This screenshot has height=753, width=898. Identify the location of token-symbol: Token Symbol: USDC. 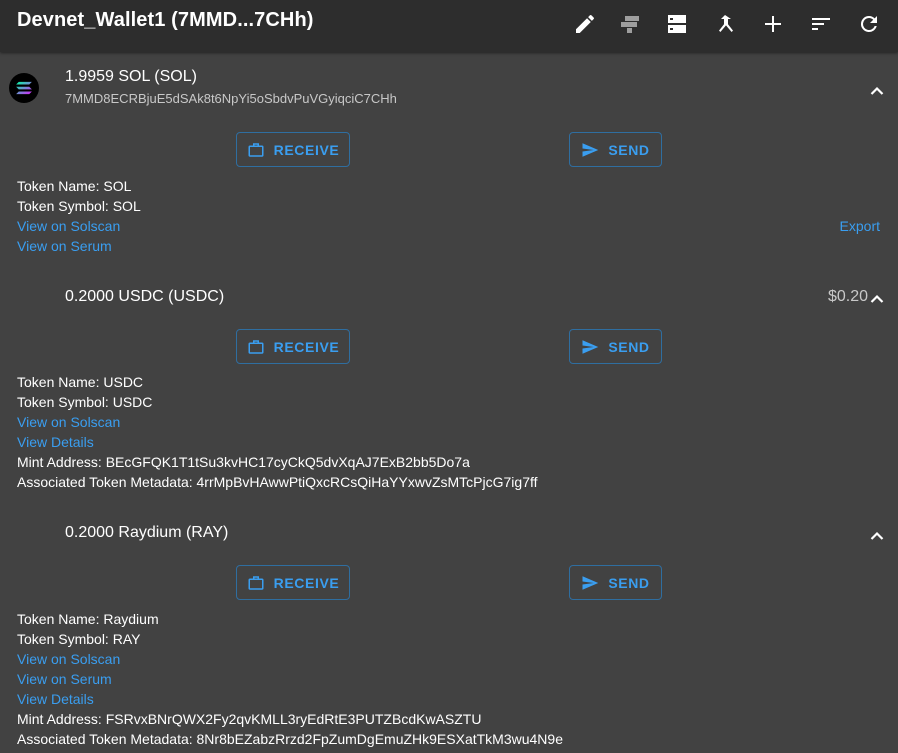
(85, 402).